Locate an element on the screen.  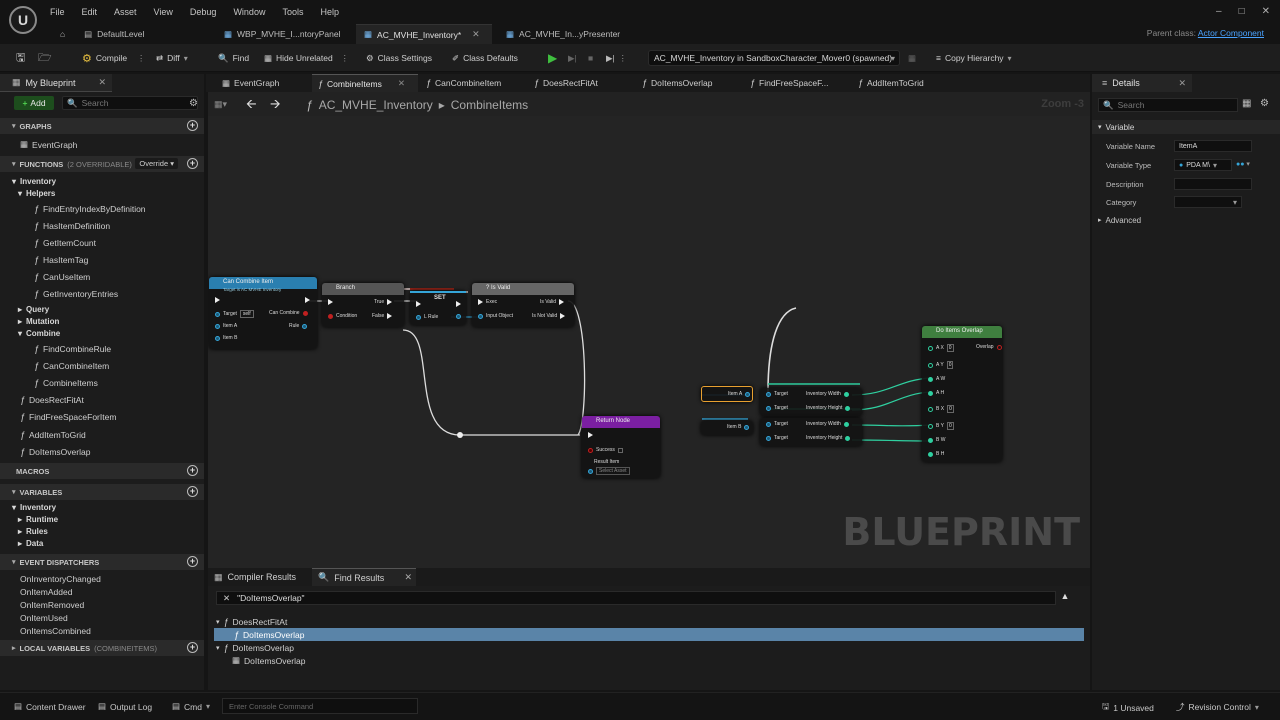
pin-exec: Exec is located at coordinates (487, 302).